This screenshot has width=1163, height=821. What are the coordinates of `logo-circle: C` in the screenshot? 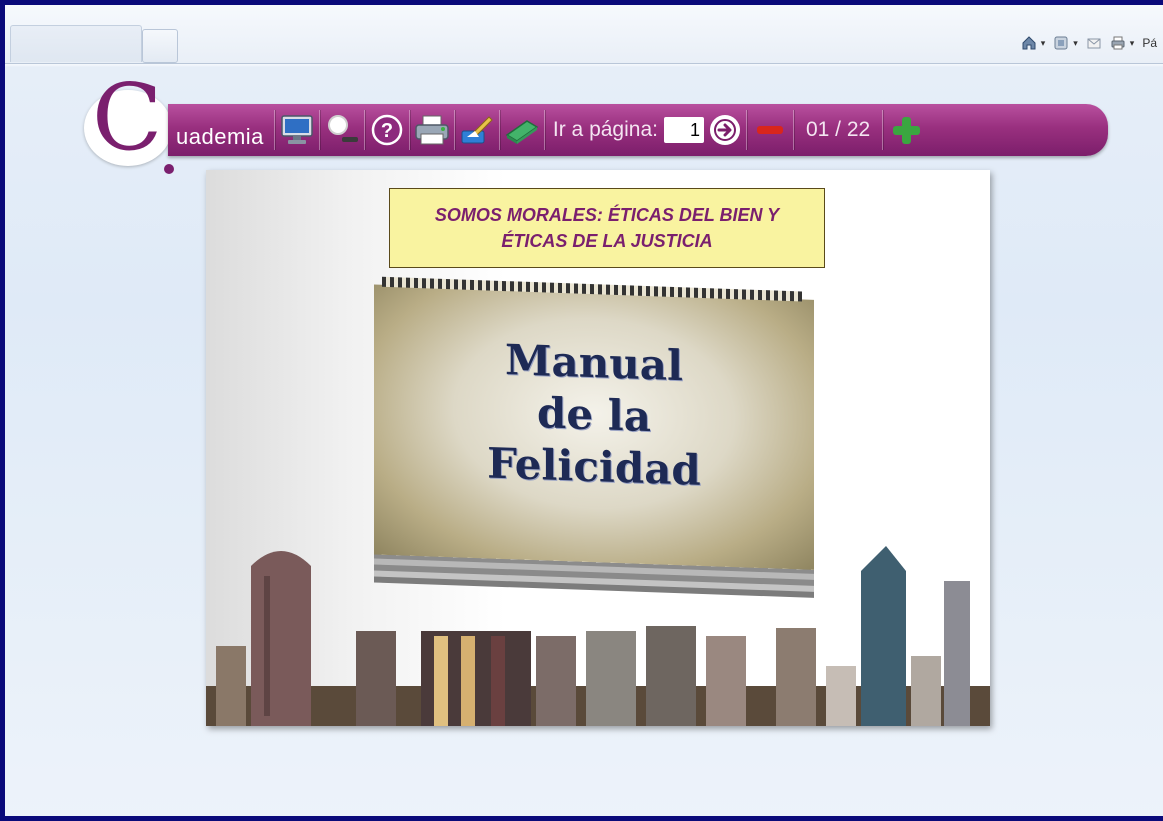 It's located at (128, 119).